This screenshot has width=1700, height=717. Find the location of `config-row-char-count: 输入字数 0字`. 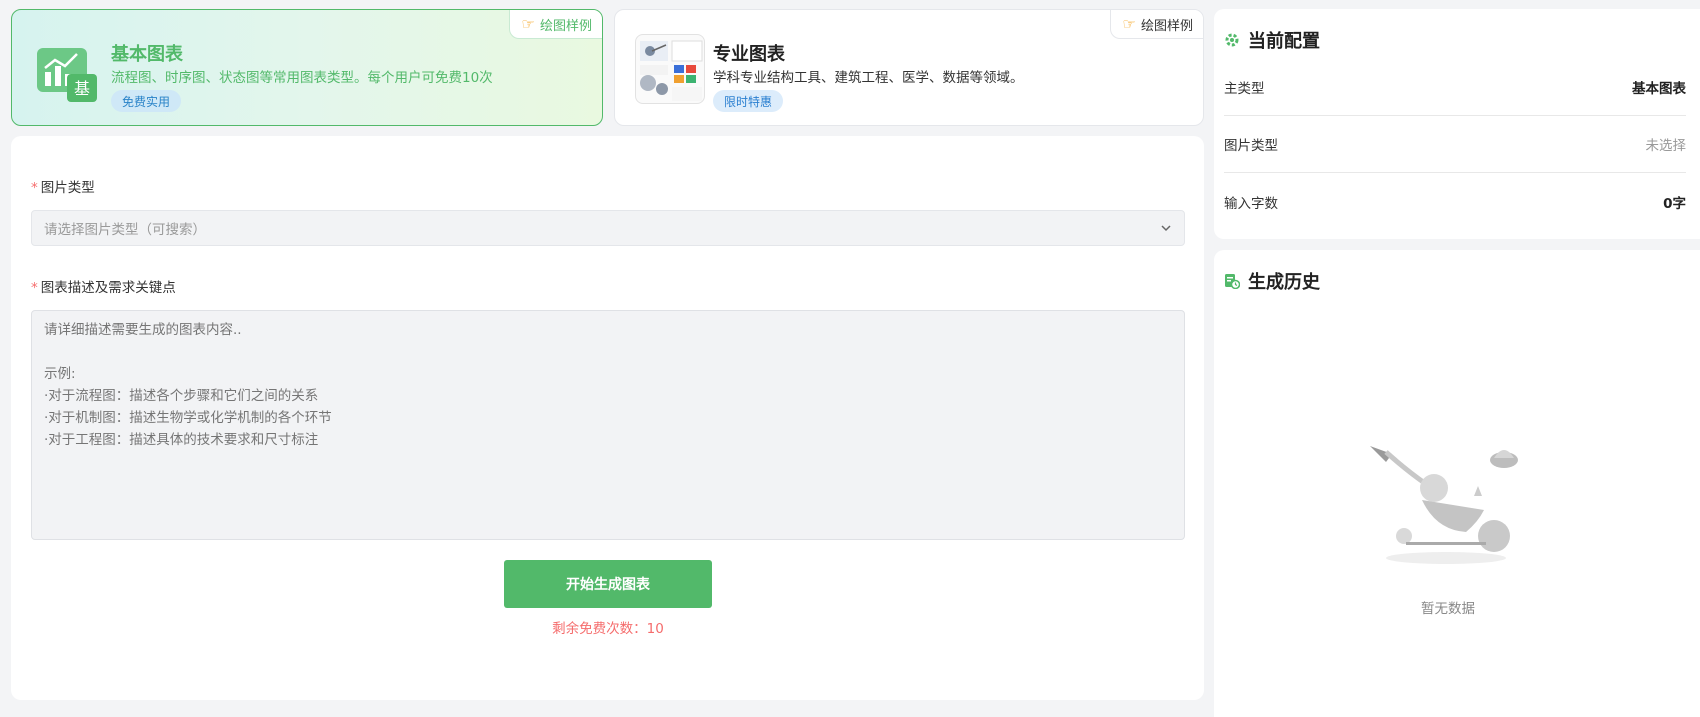

config-row-char-count: 输入字数 0字 is located at coordinates (1455, 201).